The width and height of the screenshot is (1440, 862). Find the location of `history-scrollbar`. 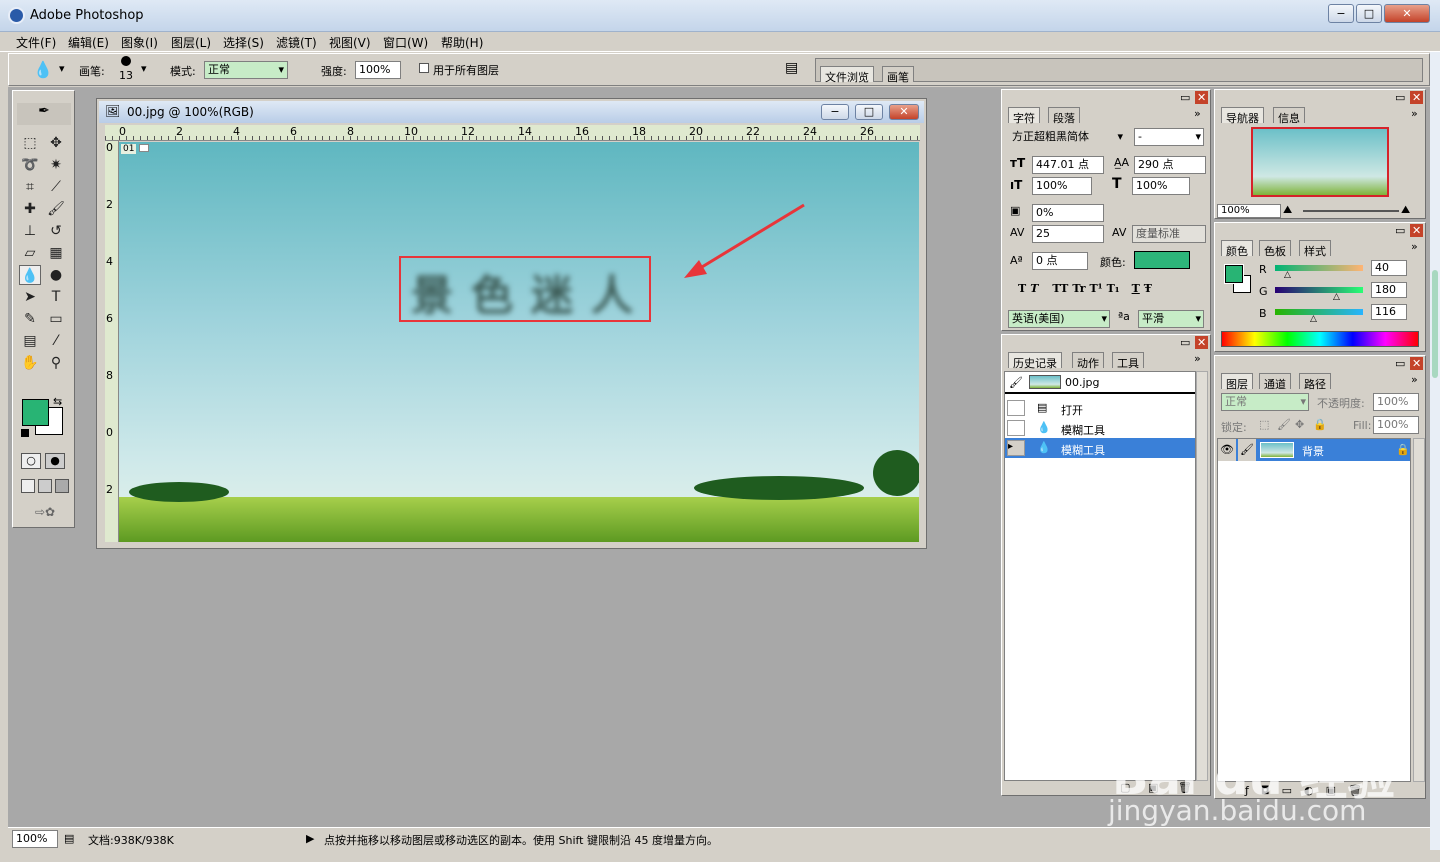

history-scrollbar is located at coordinates (1202, 576).